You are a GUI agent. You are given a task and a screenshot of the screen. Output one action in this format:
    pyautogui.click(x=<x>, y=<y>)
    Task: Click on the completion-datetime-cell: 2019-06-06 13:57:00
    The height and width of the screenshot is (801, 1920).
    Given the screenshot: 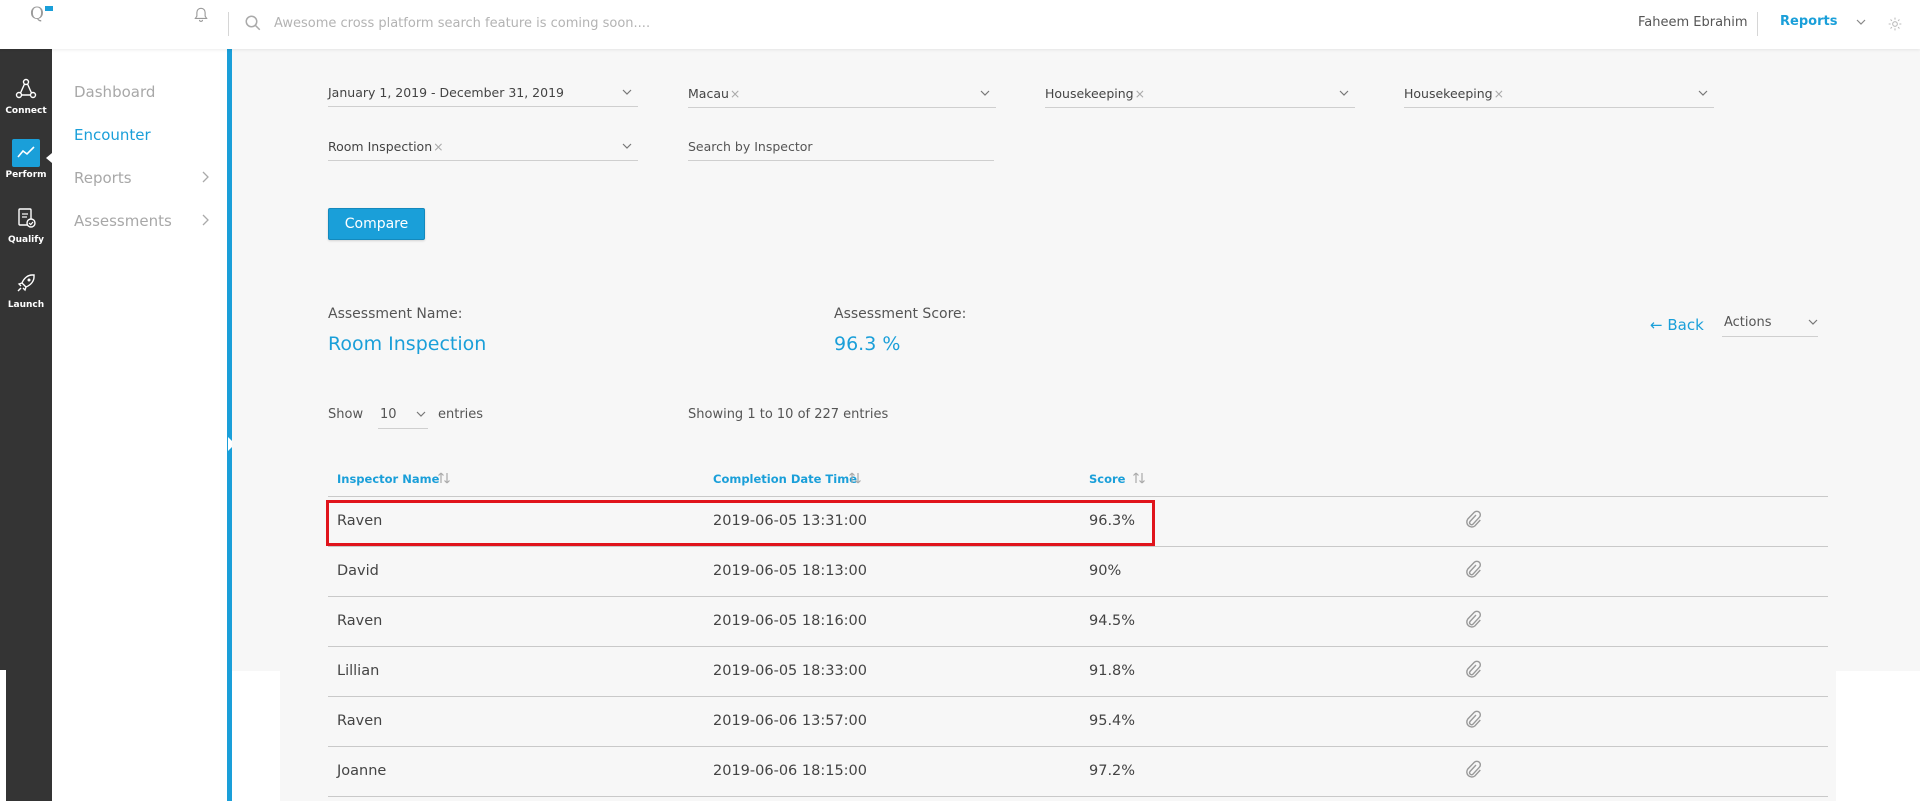 What is the action you would take?
    pyautogui.click(x=790, y=721)
    